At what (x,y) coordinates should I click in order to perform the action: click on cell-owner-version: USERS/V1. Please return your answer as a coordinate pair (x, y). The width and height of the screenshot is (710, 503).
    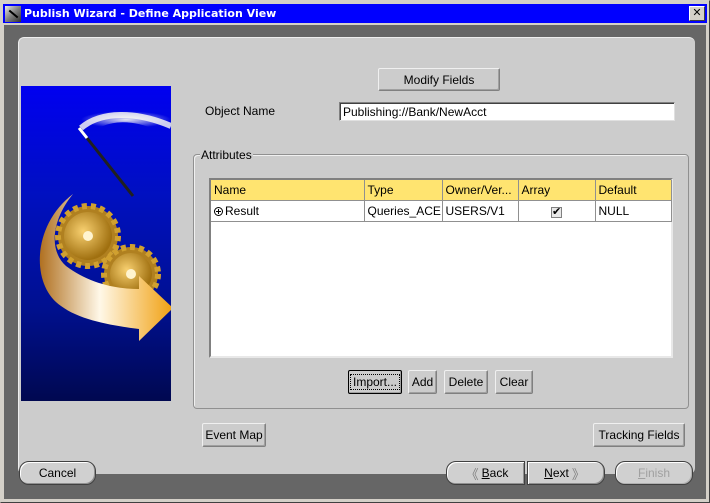
    Looking at the image, I should click on (480, 211).